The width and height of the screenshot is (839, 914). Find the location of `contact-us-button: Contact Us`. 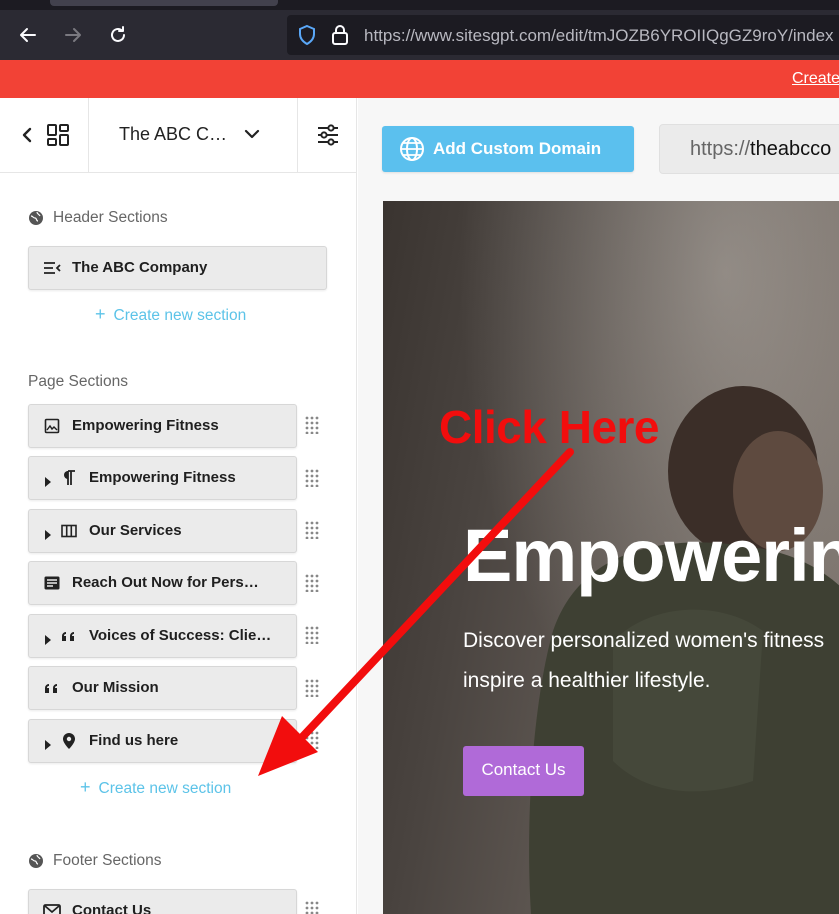

contact-us-button: Contact Us is located at coordinates (523, 771).